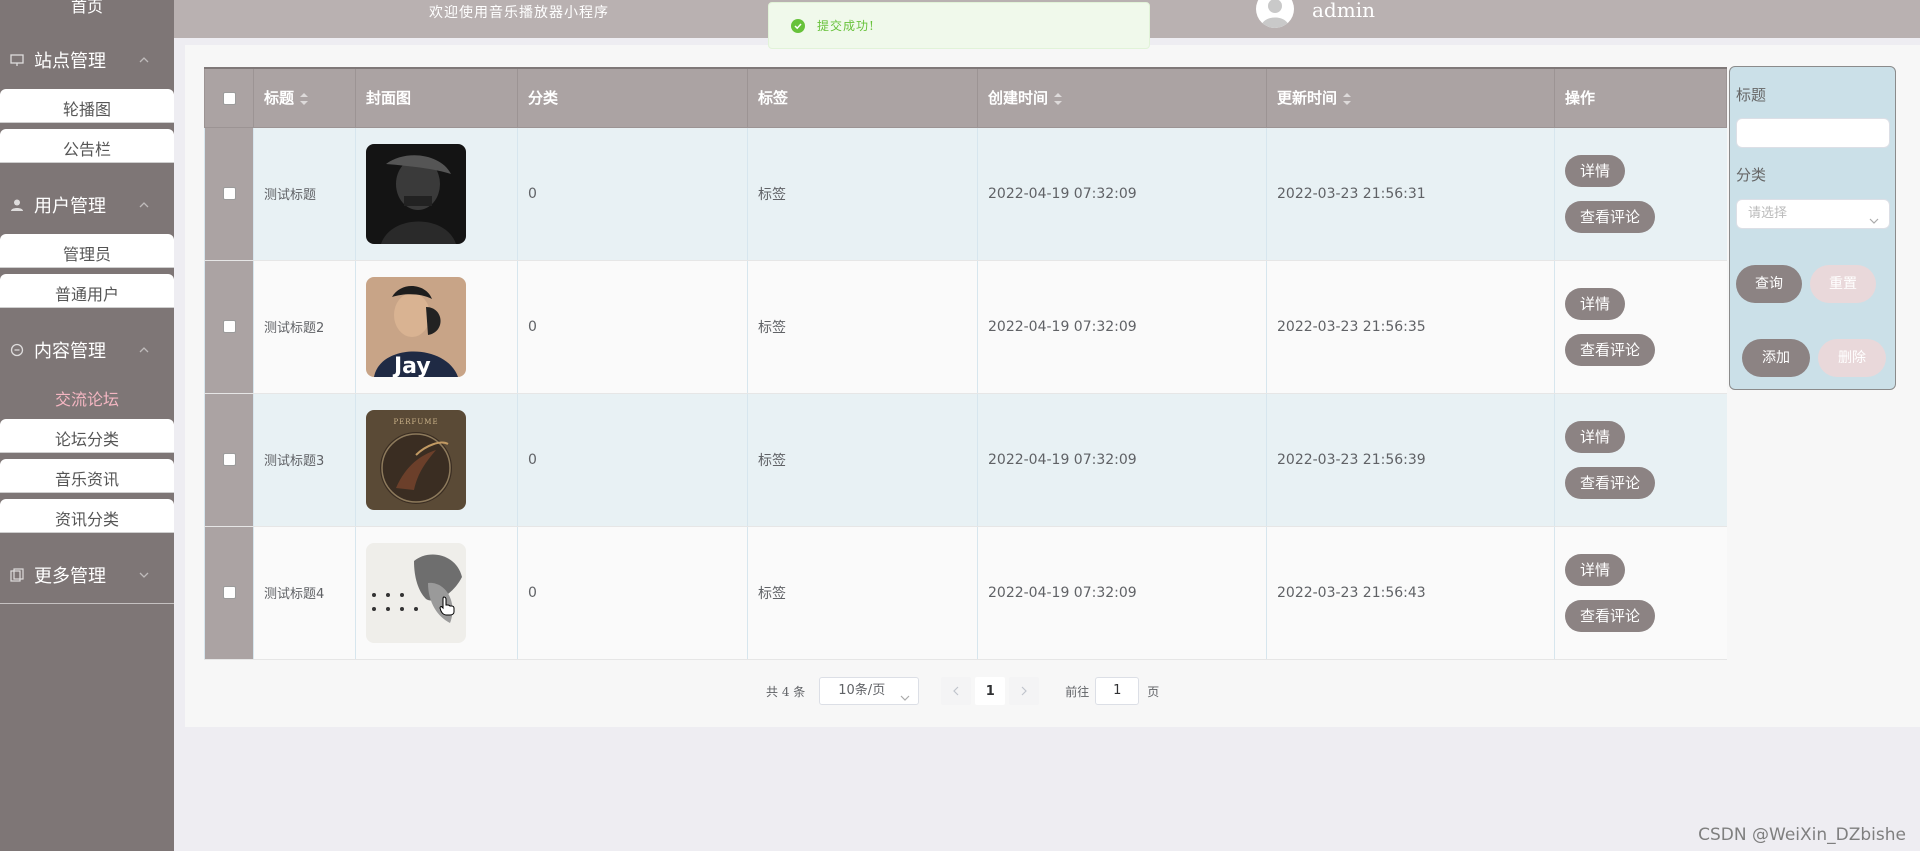 The width and height of the screenshot is (1920, 851). Describe the element at coordinates (862, 97) in the screenshot. I see `column-header-tag: 标签` at that location.